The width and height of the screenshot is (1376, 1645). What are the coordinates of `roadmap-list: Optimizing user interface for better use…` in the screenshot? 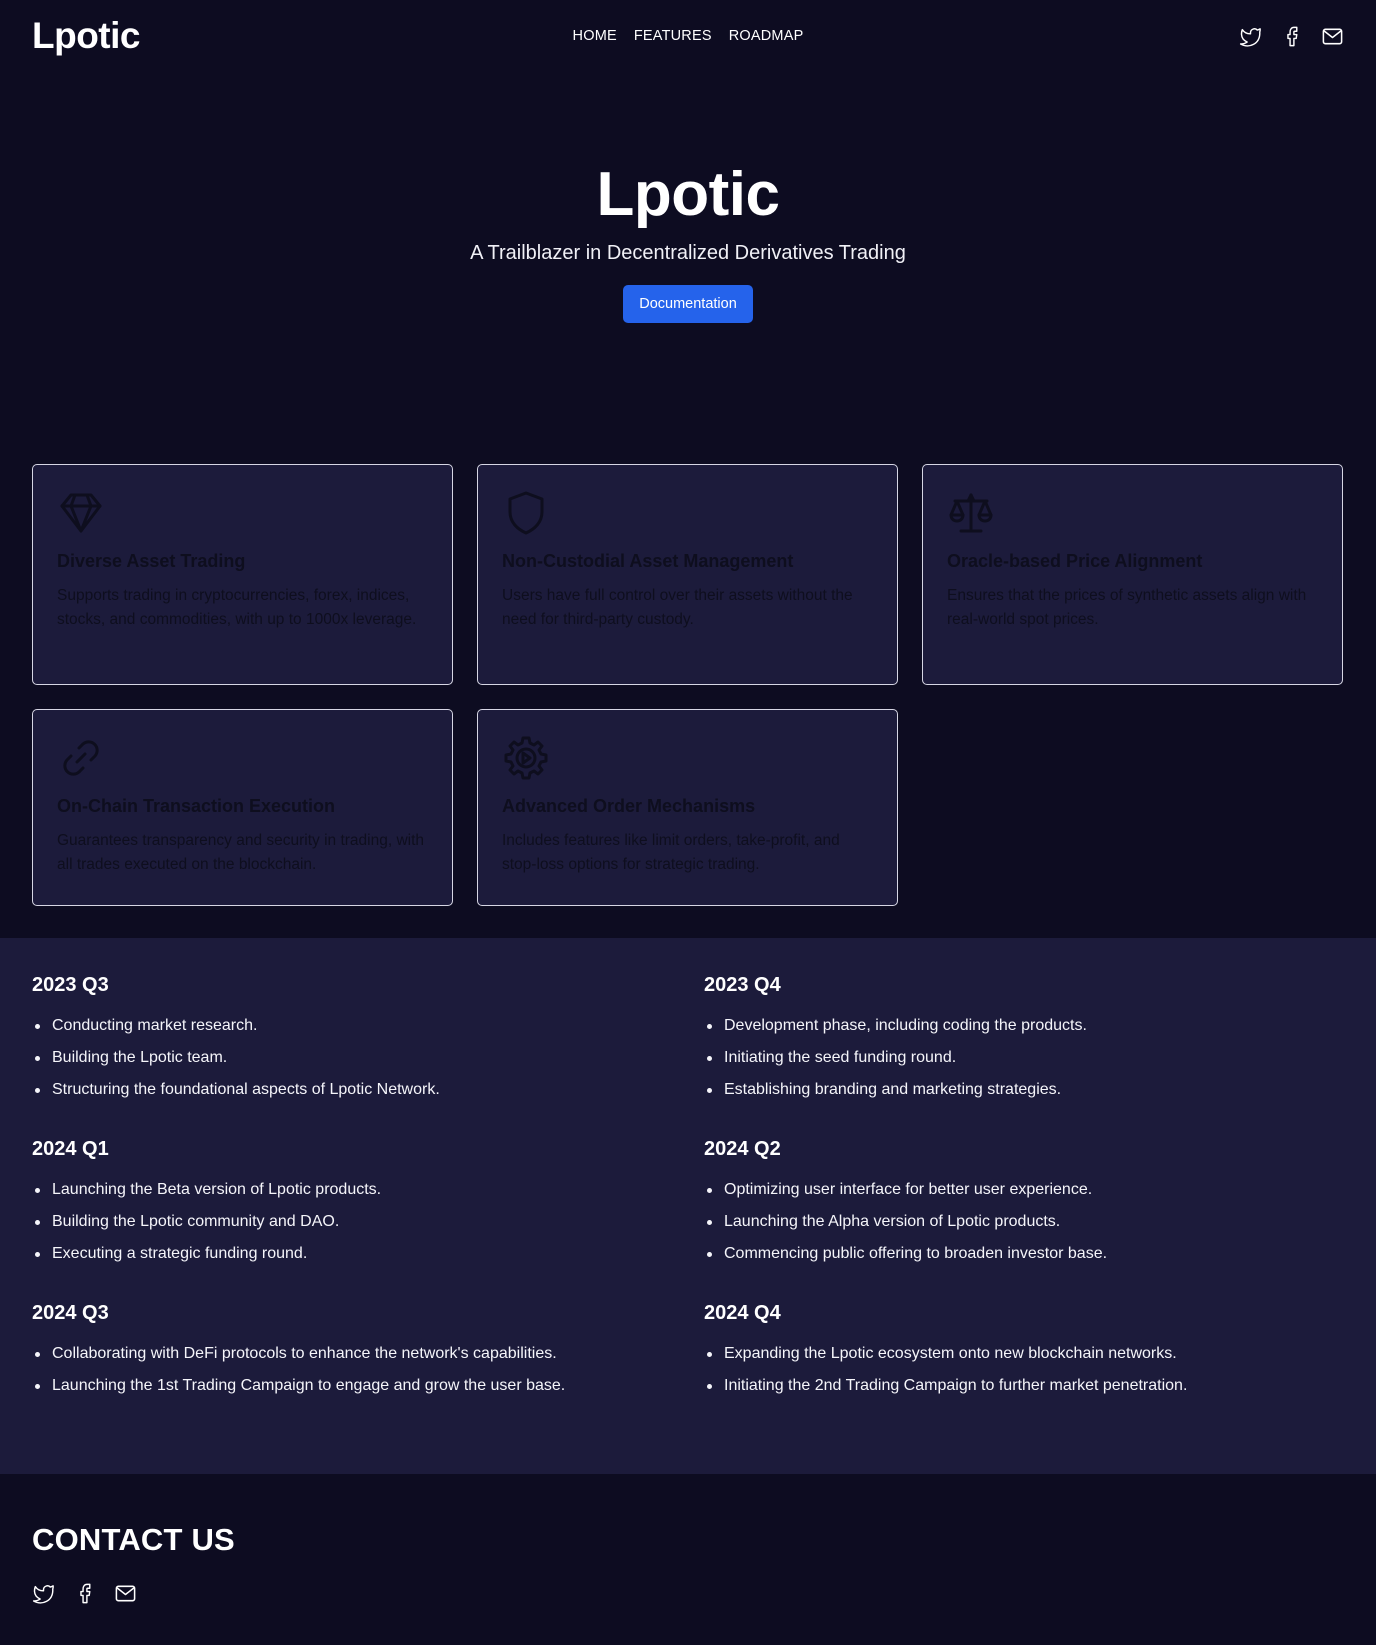 It's located at (1024, 1222).